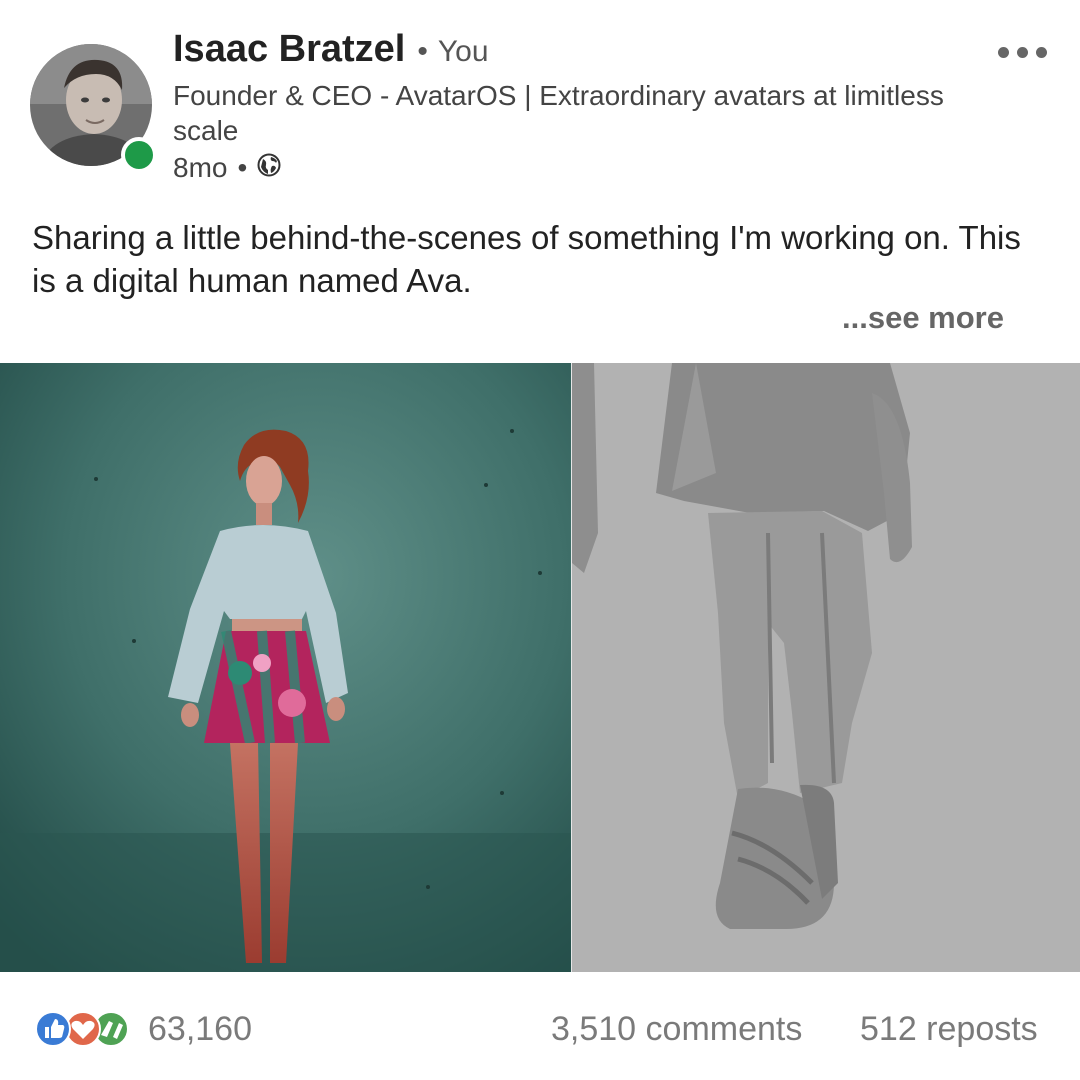 The height and width of the screenshot is (1080, 1080). Describe the element at coordinates (923, 318) in the screenshot. I see `see-more-link: ...see more` at that location.